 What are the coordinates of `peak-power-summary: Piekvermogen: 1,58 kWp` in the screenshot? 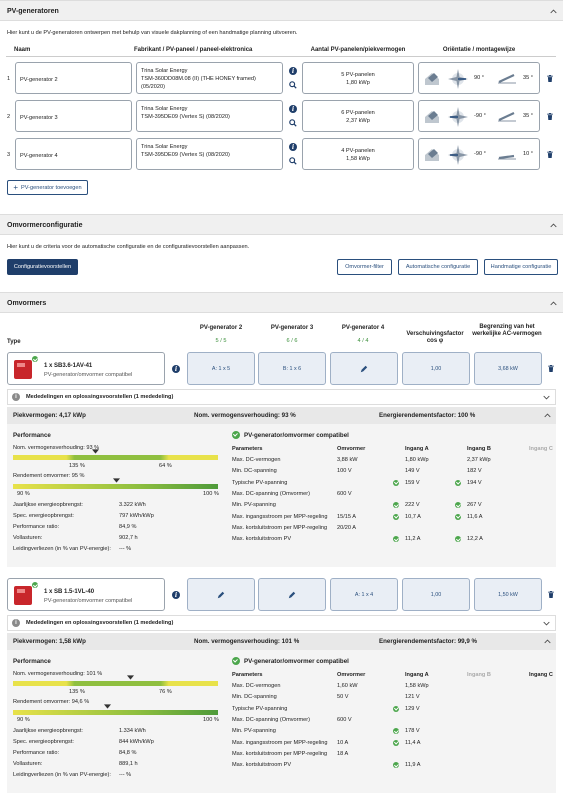 It's located at (49, 641).